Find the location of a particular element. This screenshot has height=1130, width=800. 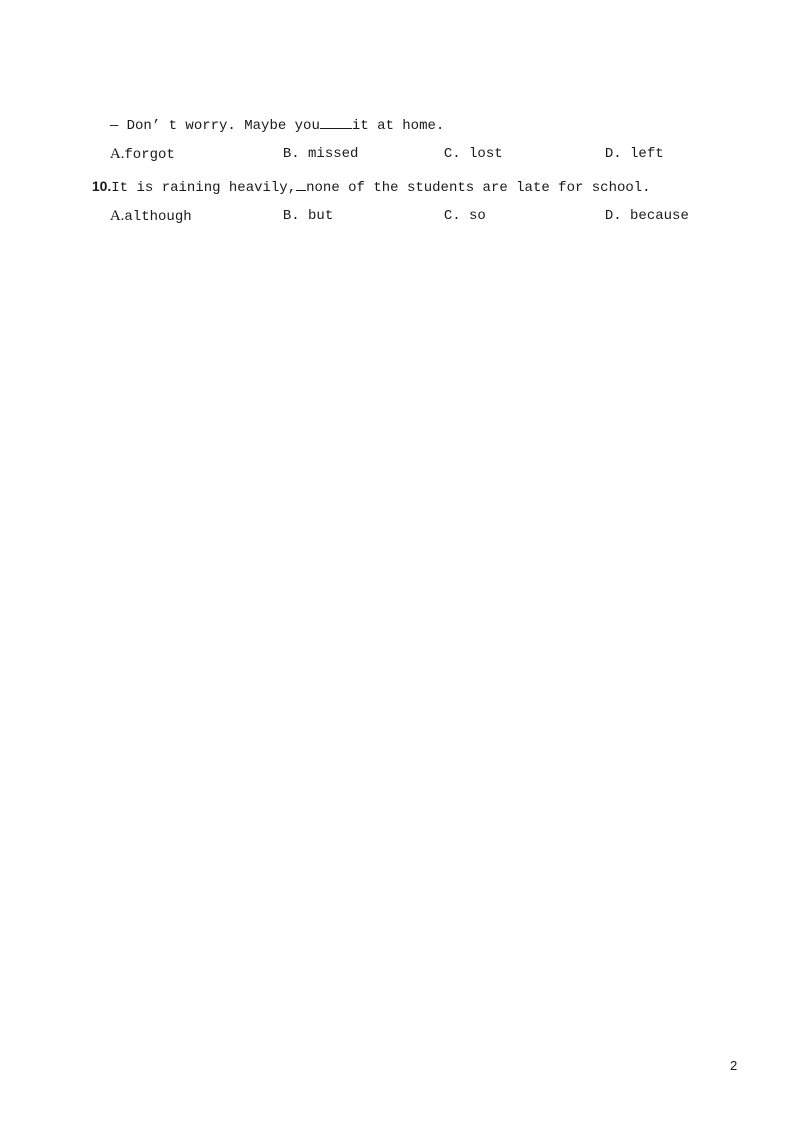

option-letter: C. is located at coordinates (452, 216).